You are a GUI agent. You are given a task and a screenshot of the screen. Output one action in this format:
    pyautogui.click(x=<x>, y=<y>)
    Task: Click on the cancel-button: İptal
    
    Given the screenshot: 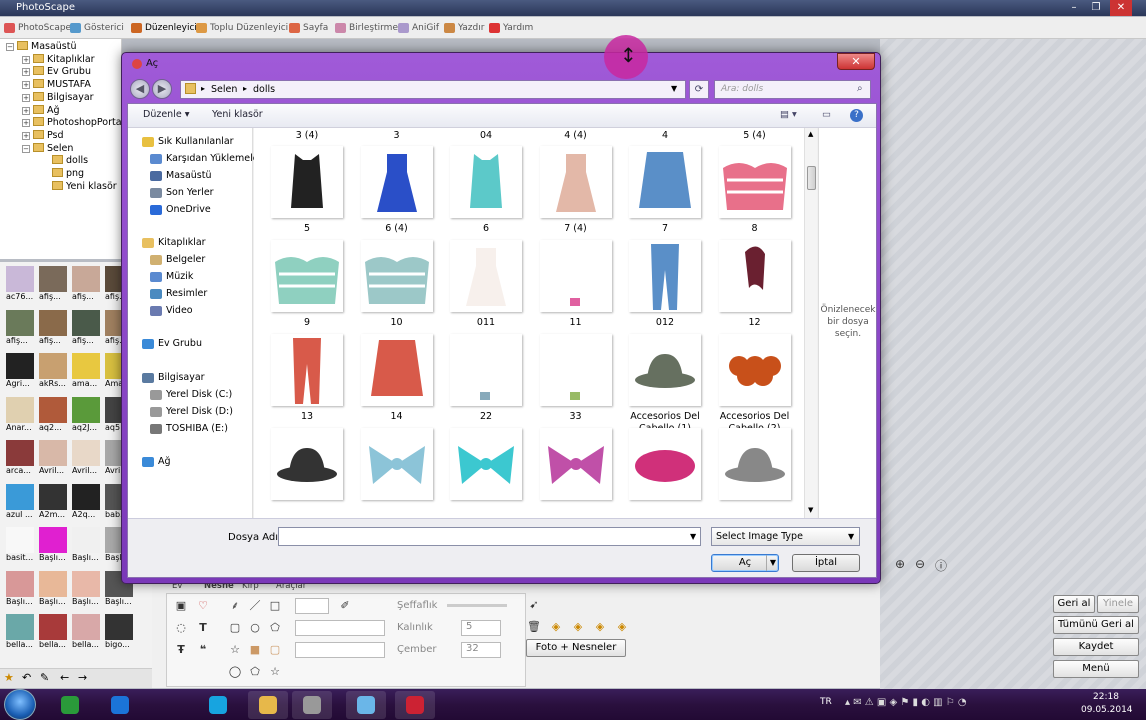 What is the action you would take?
    pyautogui.click(x=826, y=563)
    